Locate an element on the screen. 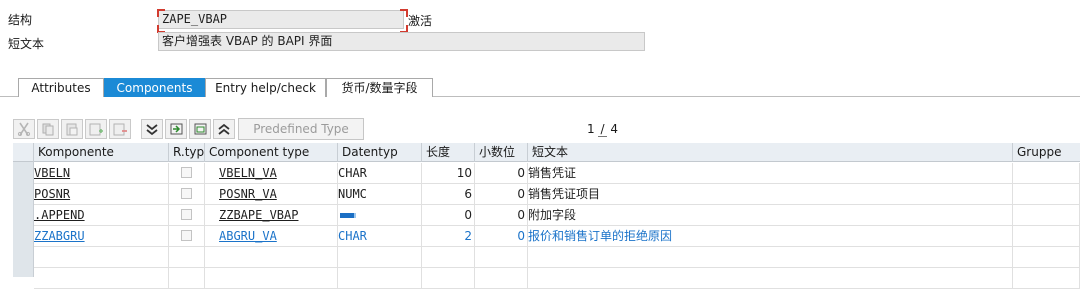 The image size is (1080, 289). expand-icon is located at coordinates (224, 129).